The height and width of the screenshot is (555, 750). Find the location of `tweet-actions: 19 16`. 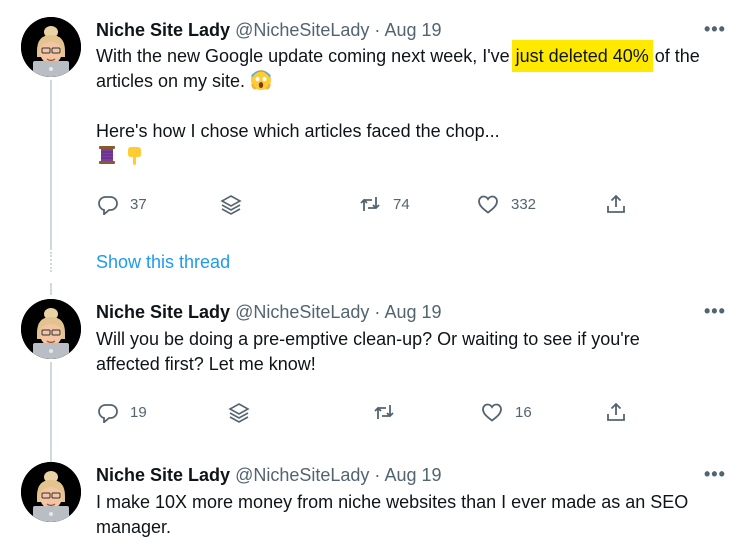

tweet-actions: 19 16 is located at coordinates (376, 413).